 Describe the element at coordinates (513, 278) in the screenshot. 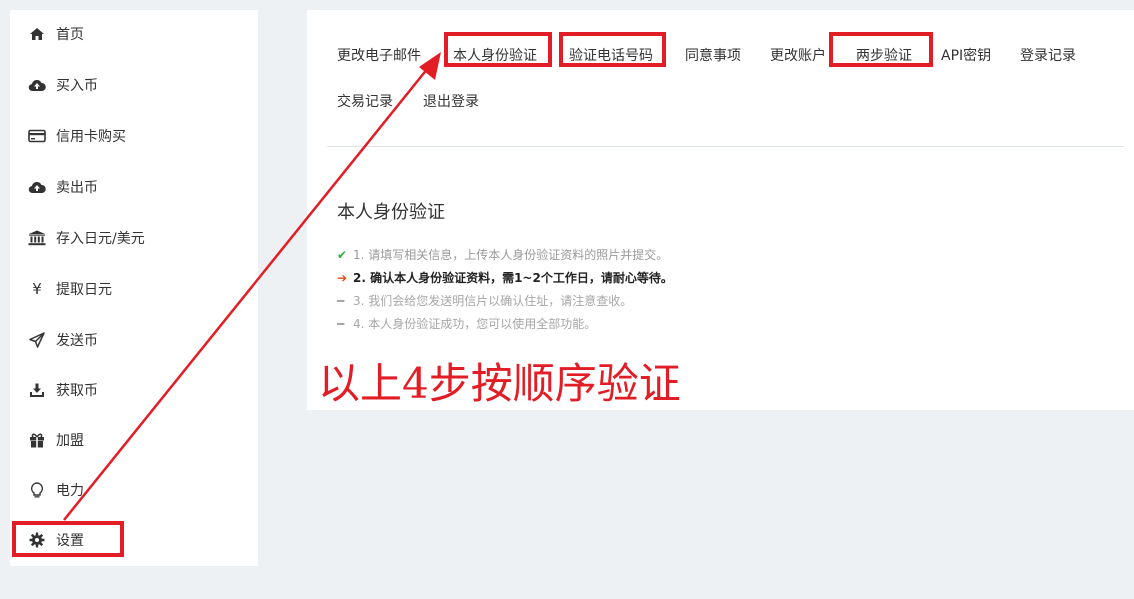

I see `step-text: 2. 确认本人身份验证资料，需1~2个工作日，请耐心等待。` at that location.